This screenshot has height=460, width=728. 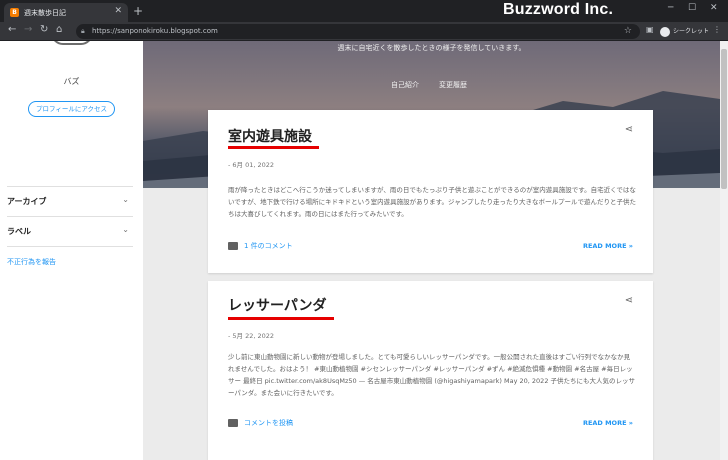 What do you see at coordinates (83, 31) in the screenshot?
I see `lock-icon: 🔒︎` at bounding box center [83, 31].